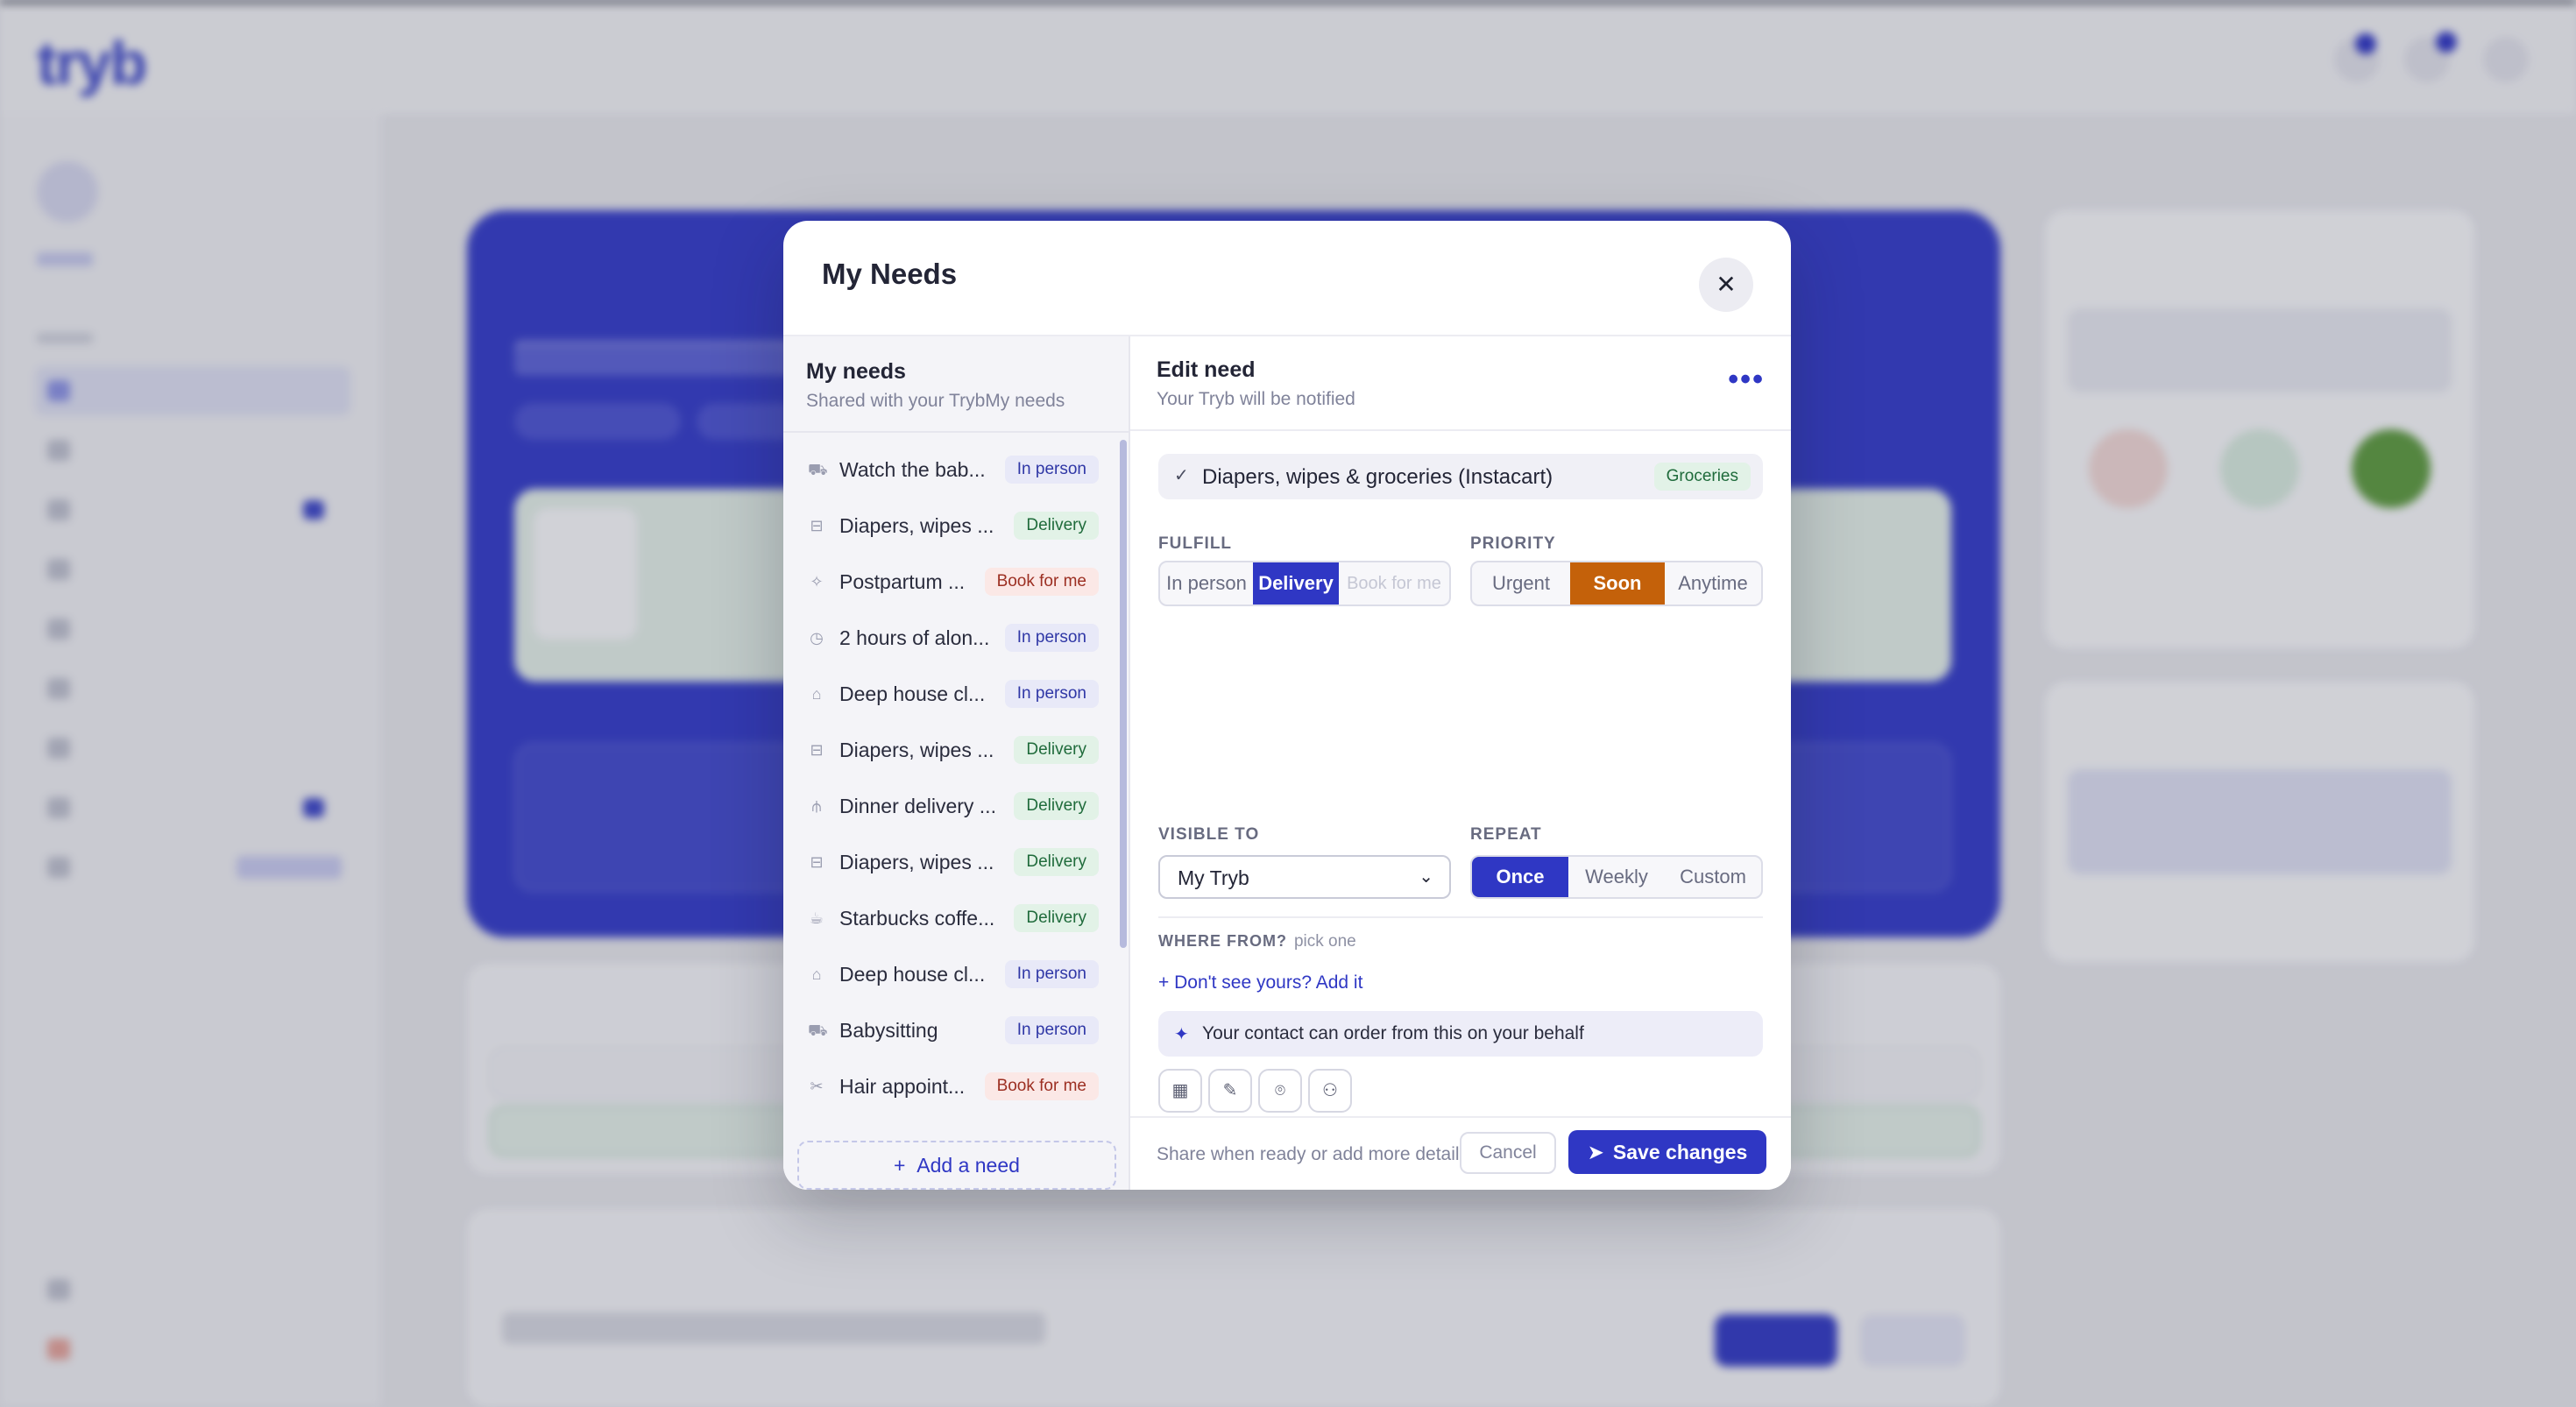 The height and width of the screenshot is (1407, 2576). I want to click on list-item: ✧ Postpartum ... Book for me, so click(952, 582).